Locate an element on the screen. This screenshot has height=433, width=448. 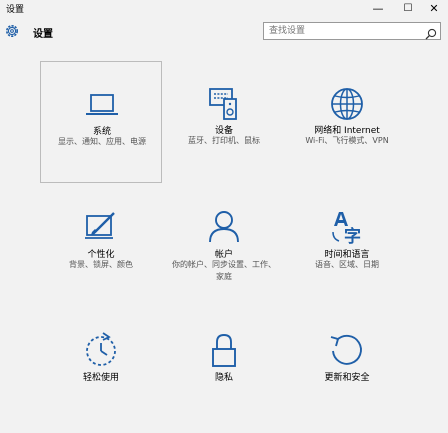
tile-personalization: 个性化 背景、锁屏、颜色 is located at coordinates (101, 247).